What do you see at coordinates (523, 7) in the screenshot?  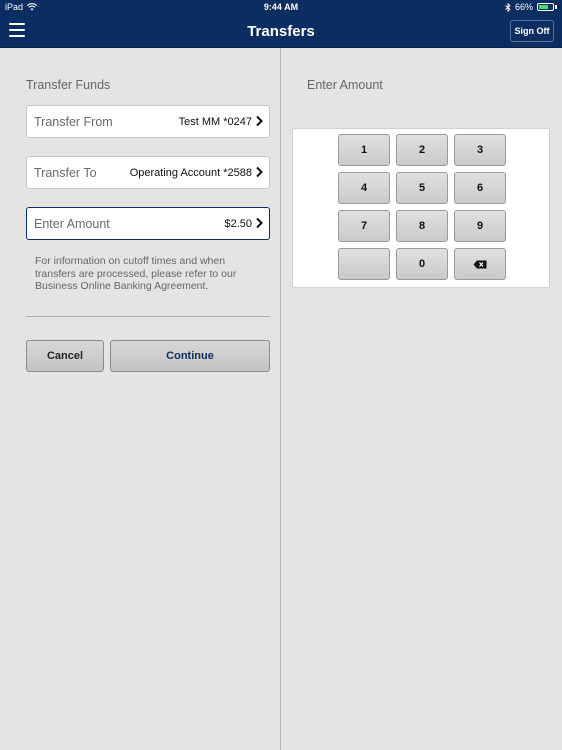 I see `battery-percent: 66%` at bounding box center [523, 7].